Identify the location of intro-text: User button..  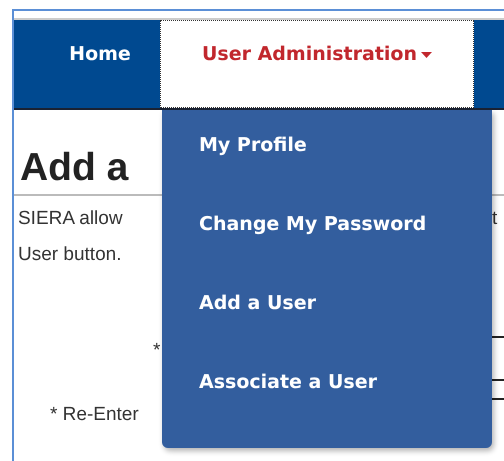
(70, 255).